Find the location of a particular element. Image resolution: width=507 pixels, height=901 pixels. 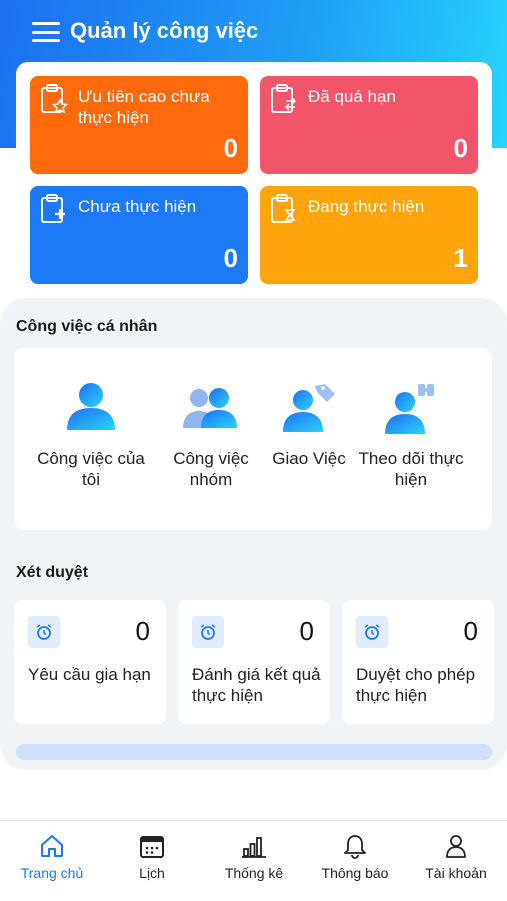

nav-item-account: Tài khoản is located at coordinates (456, 857).